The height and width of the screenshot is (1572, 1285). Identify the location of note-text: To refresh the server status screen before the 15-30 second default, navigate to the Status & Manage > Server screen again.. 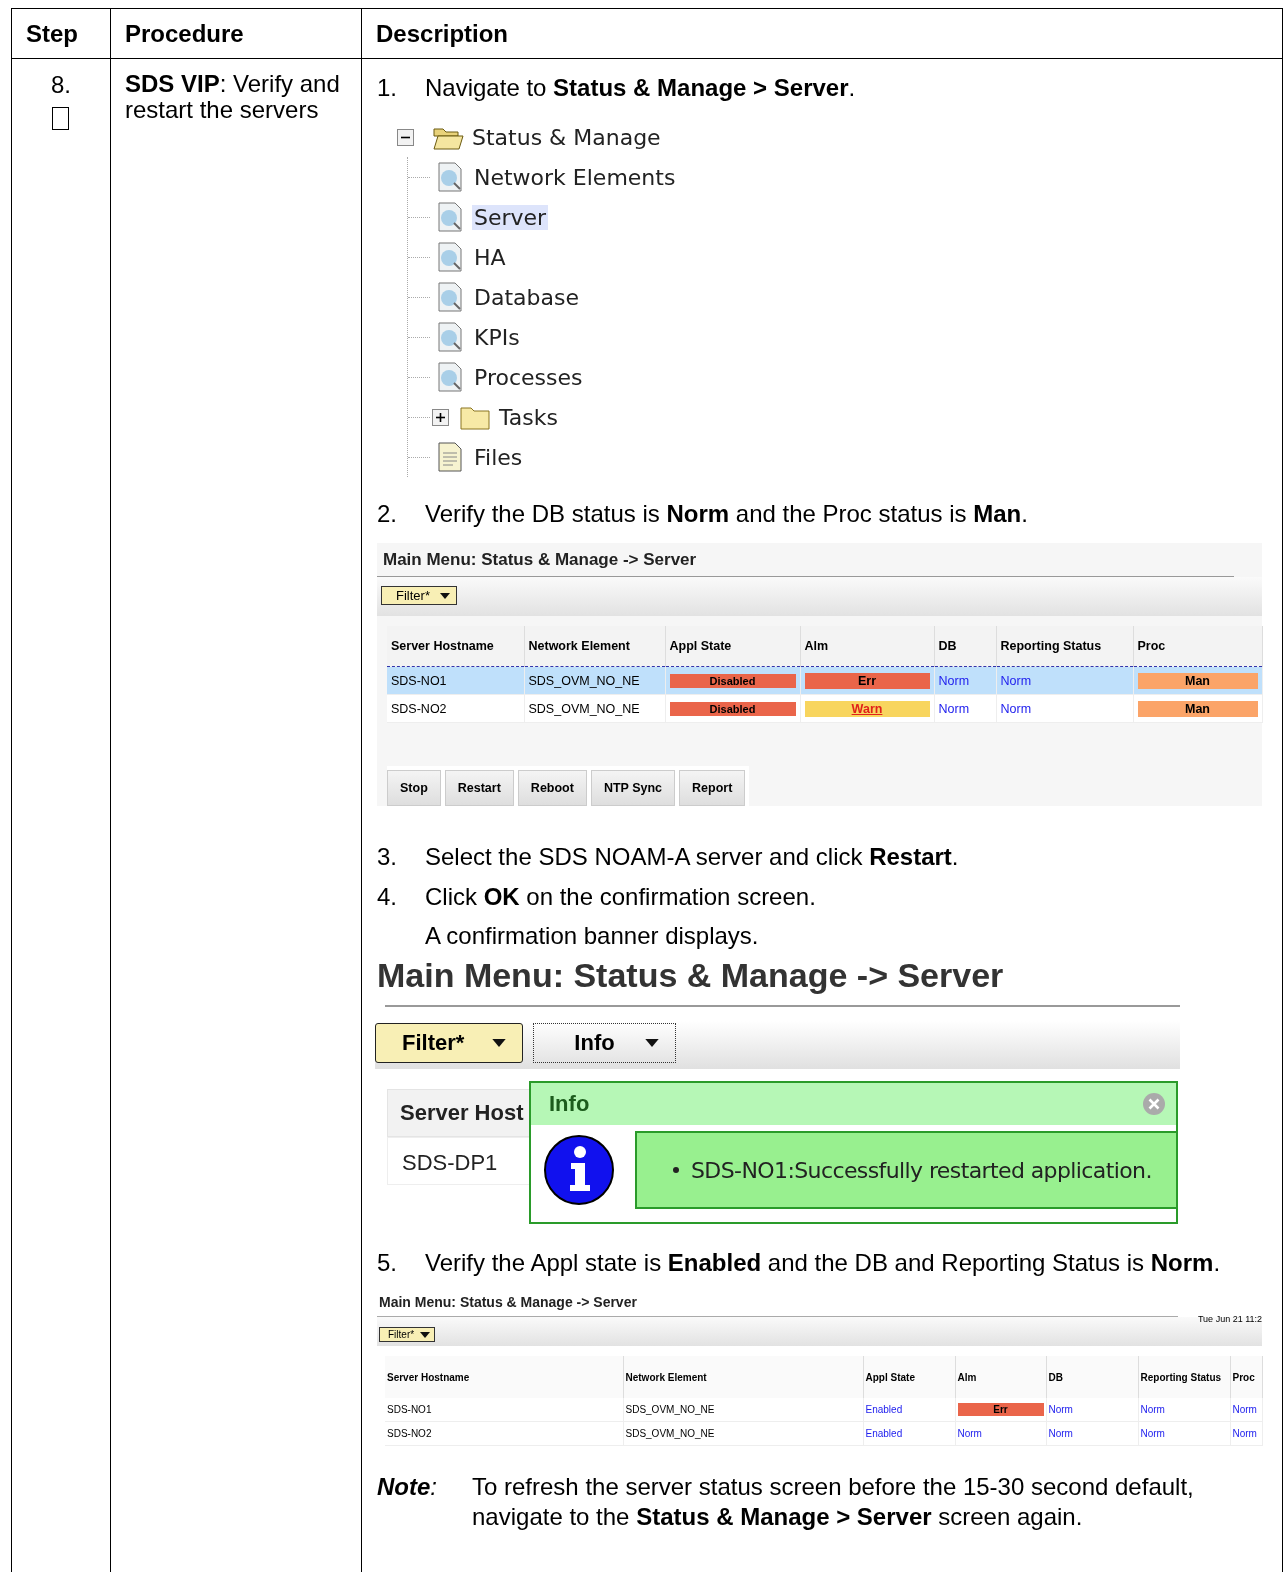
(833, 1502).